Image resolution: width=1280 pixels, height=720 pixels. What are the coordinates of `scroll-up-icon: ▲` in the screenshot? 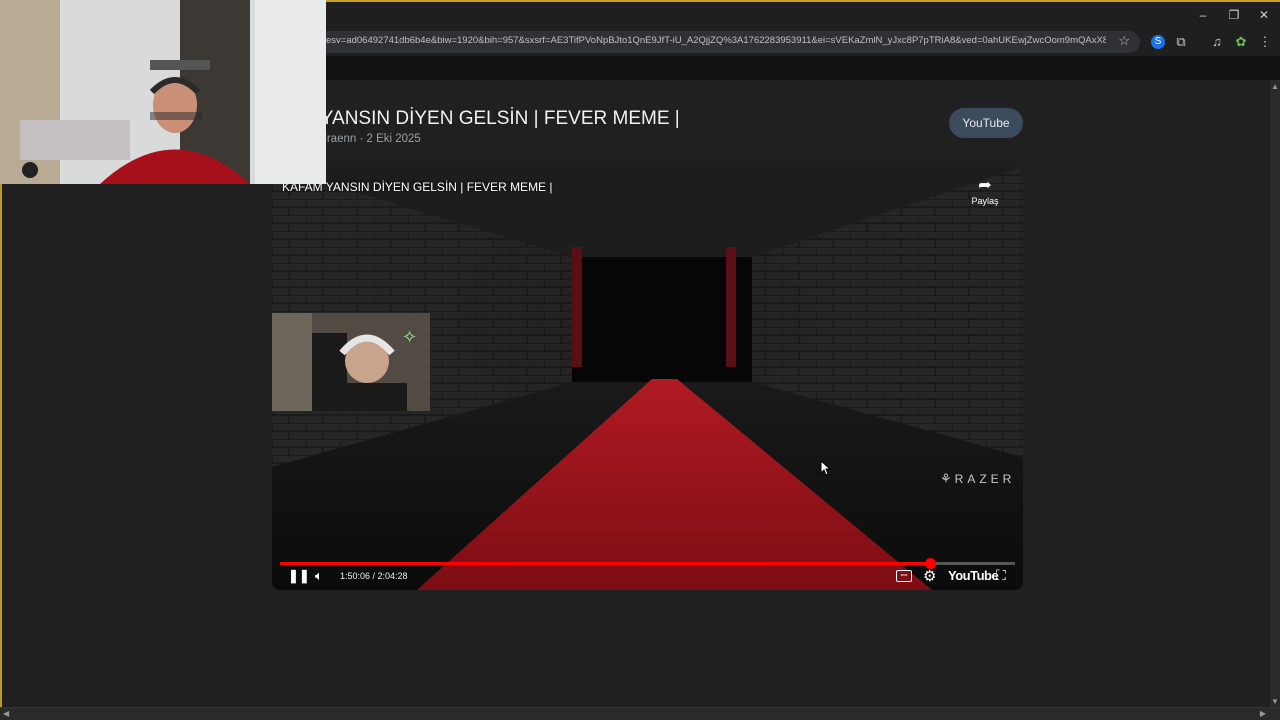 It's located at (1275, 86).